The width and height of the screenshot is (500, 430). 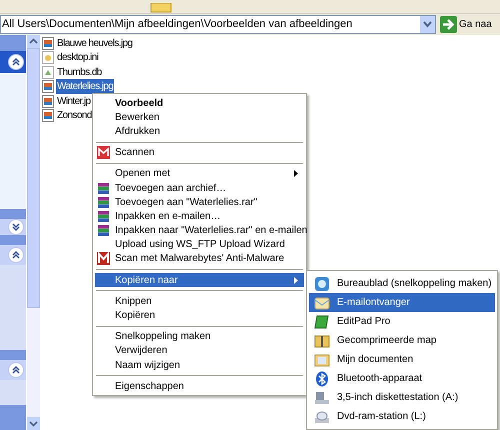 I want to click on menu-item: Afdrukken, so click(x=199, y=131).